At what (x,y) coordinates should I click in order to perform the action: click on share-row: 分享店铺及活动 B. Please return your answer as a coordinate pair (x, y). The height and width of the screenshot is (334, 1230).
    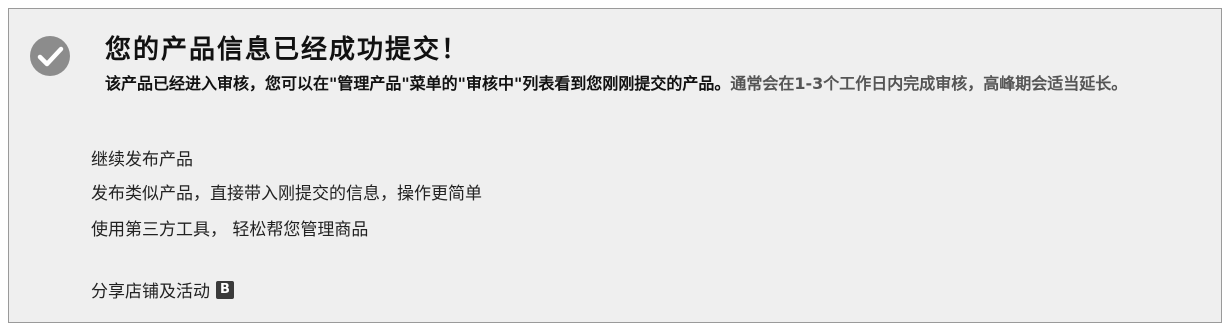
    Looking at the image, I should click on (162, 289).